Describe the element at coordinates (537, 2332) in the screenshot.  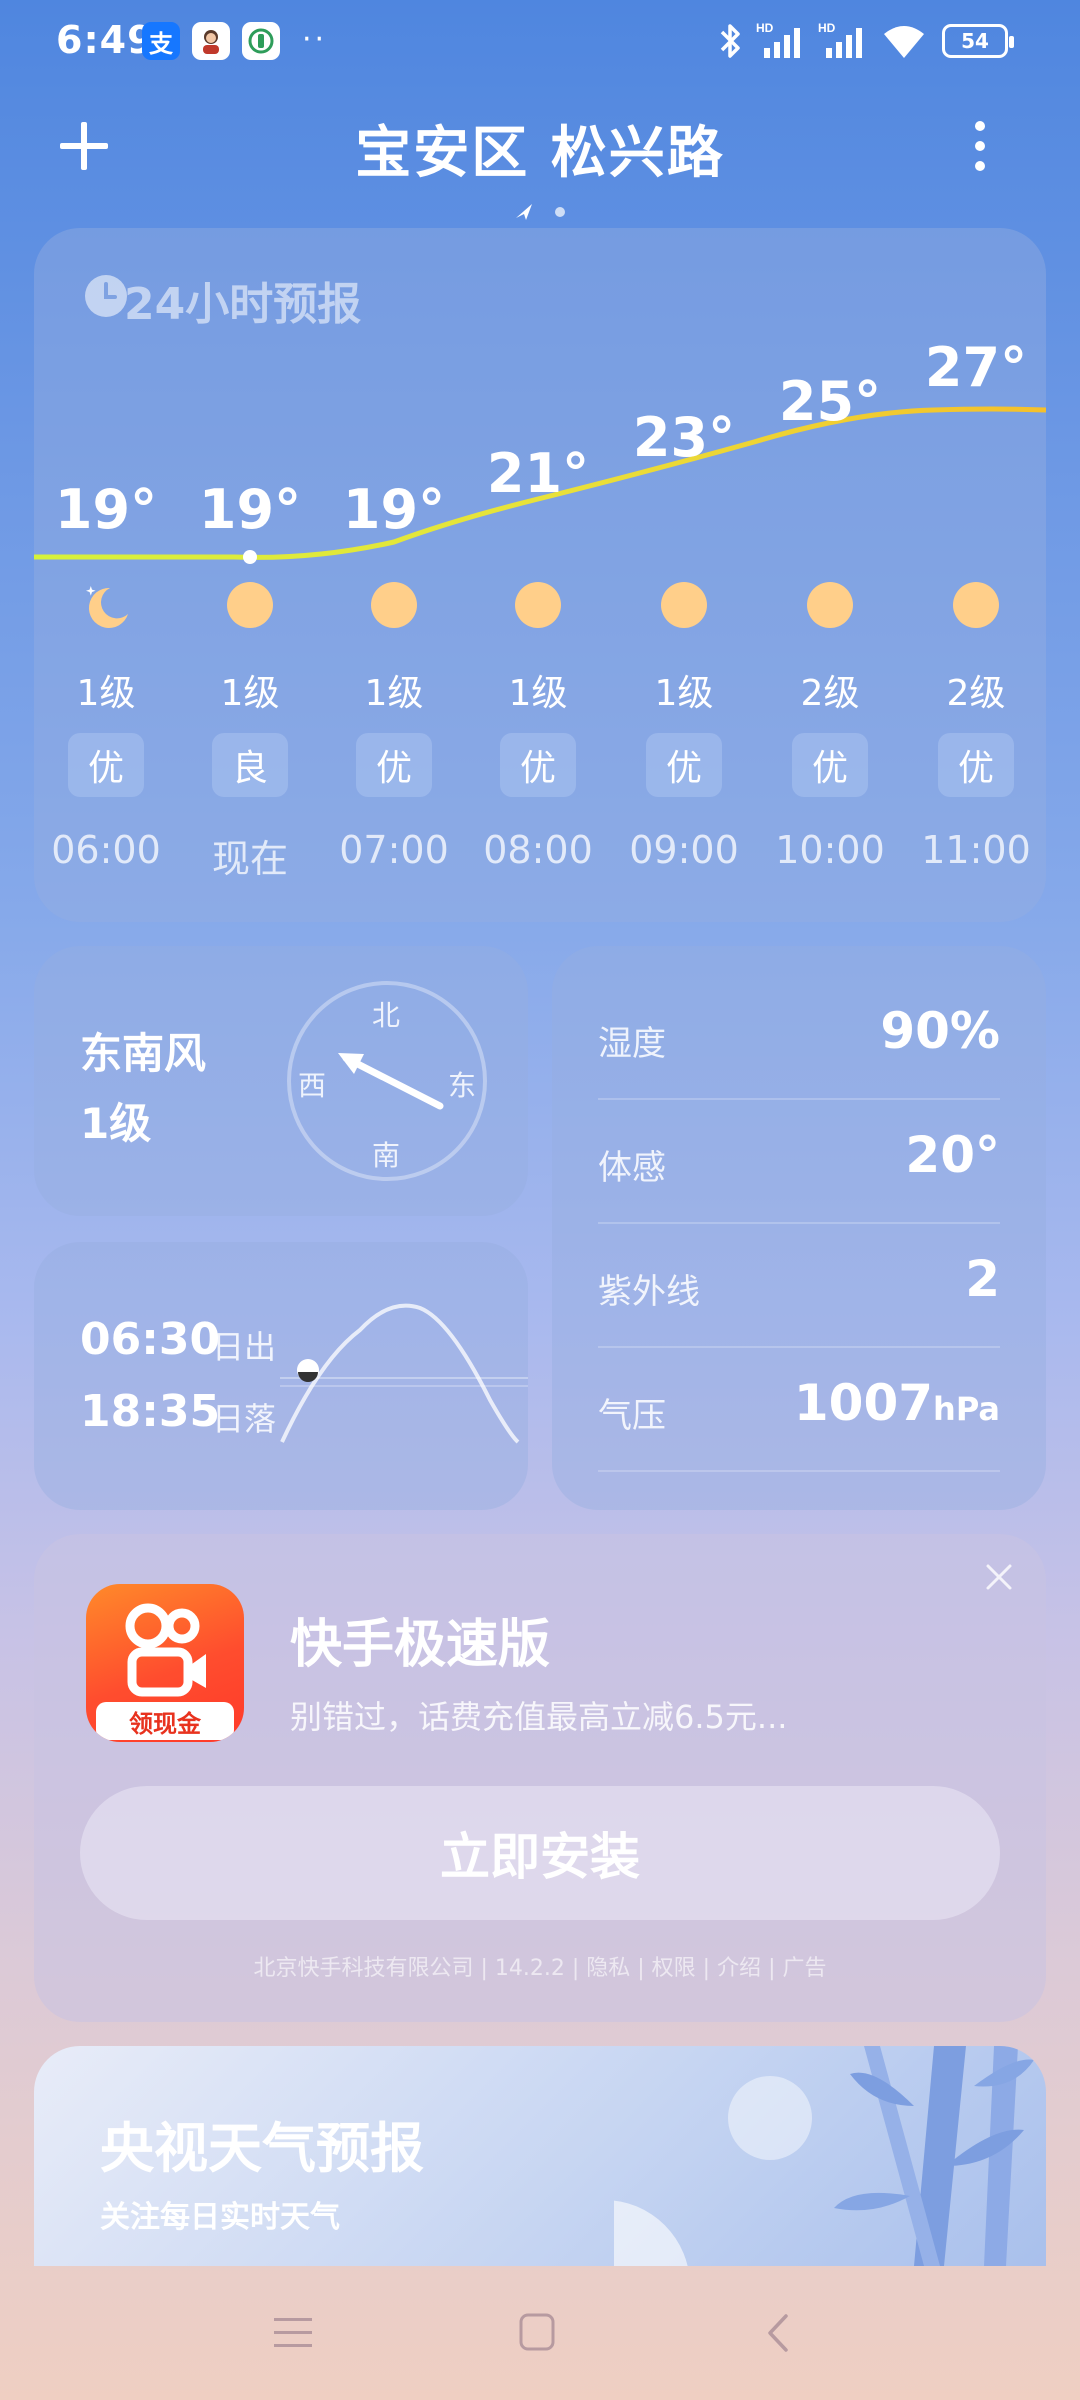
I see `home-icon` at that location.